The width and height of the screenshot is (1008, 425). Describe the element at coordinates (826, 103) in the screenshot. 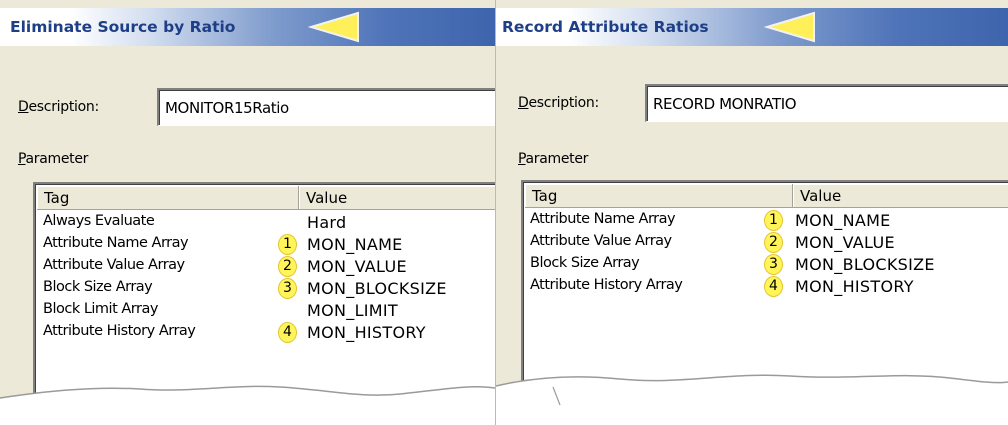

I see `description-input: RECORD MONRATIO` at that location.